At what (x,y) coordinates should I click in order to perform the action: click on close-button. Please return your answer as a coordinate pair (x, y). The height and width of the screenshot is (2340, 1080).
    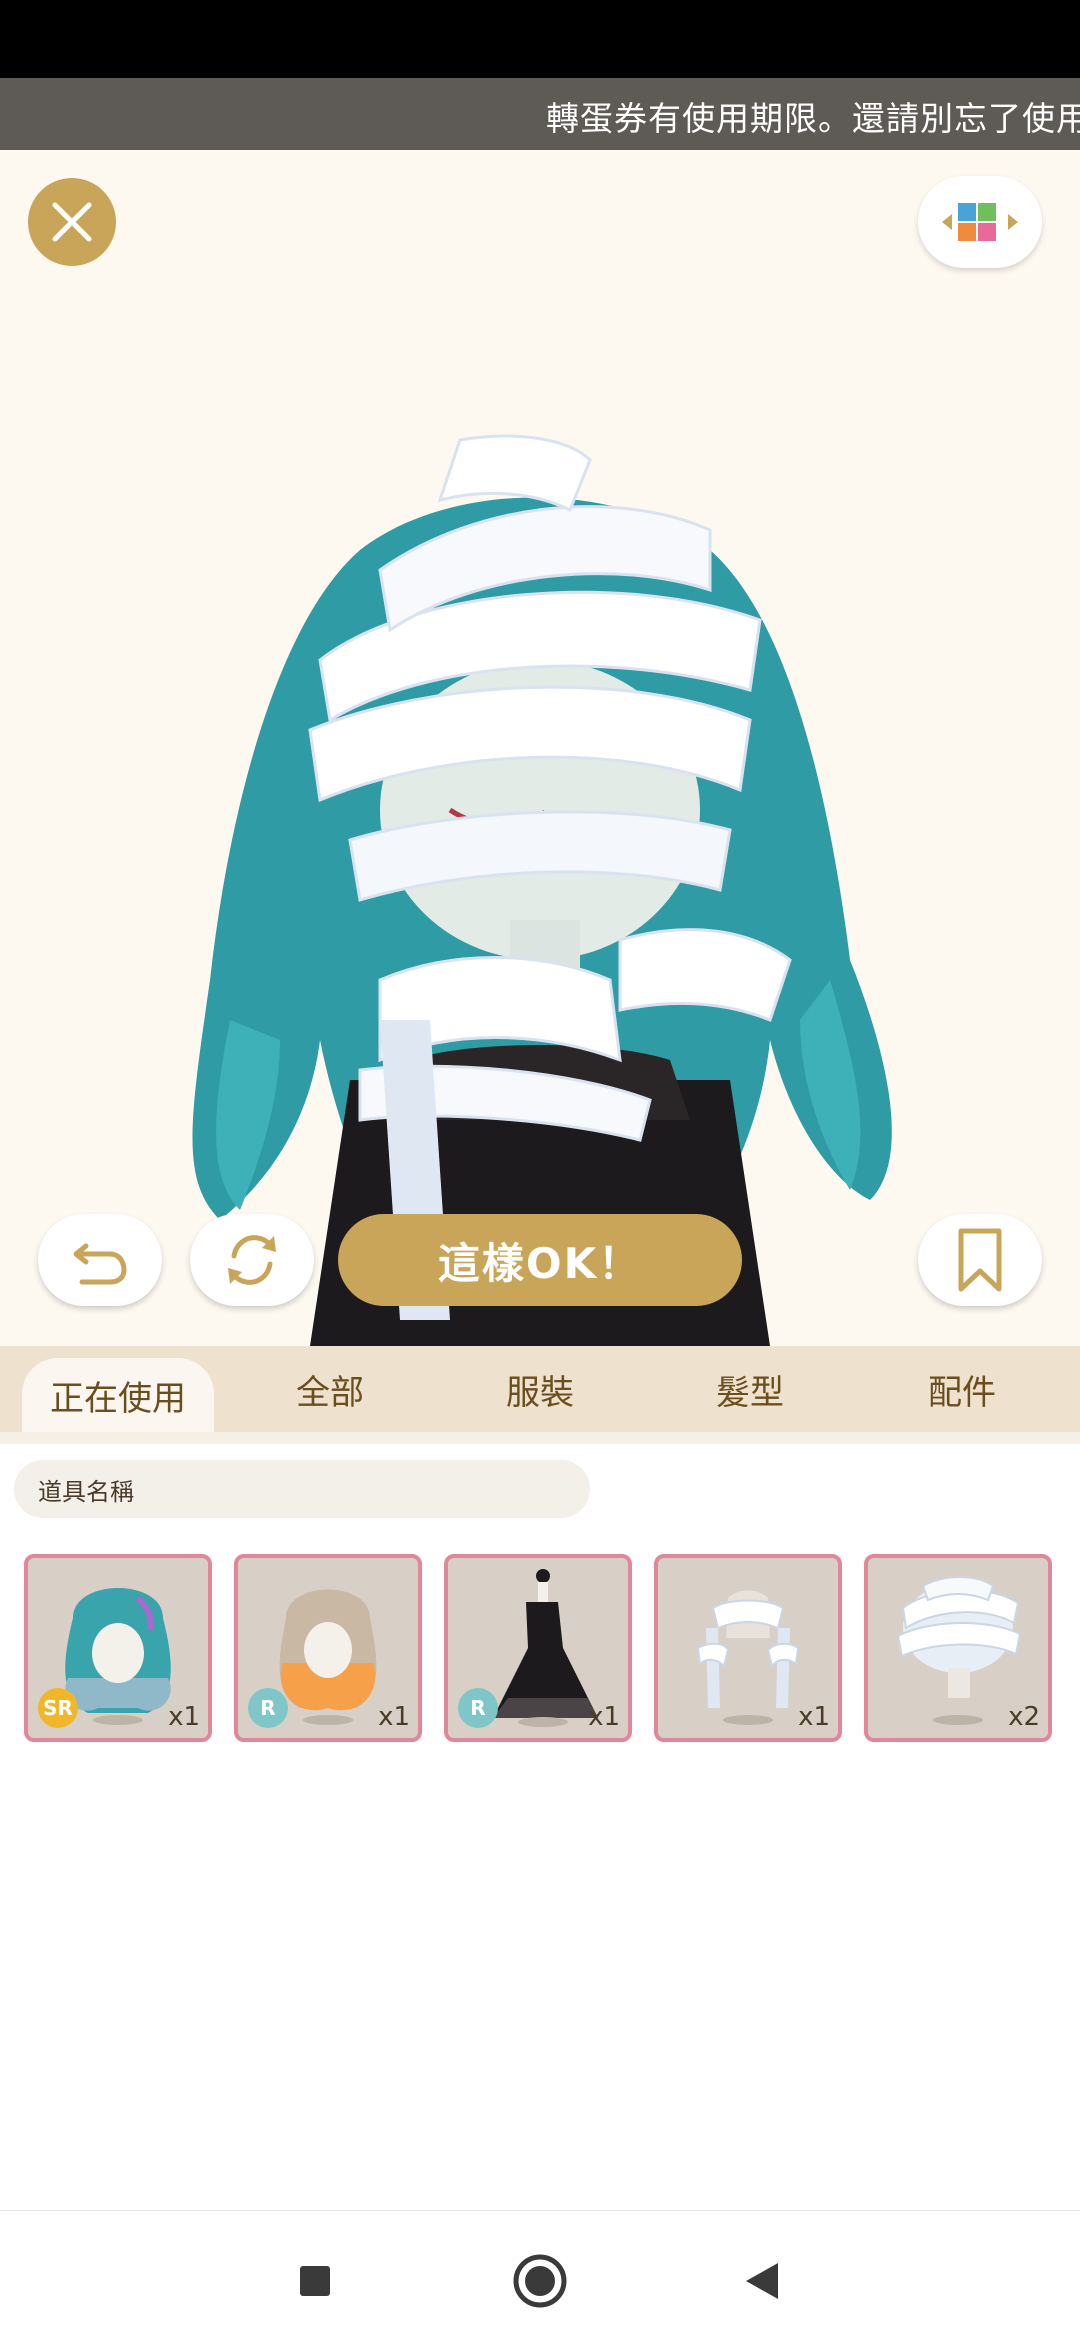
    Looking at the image, I should click on (72, 222).